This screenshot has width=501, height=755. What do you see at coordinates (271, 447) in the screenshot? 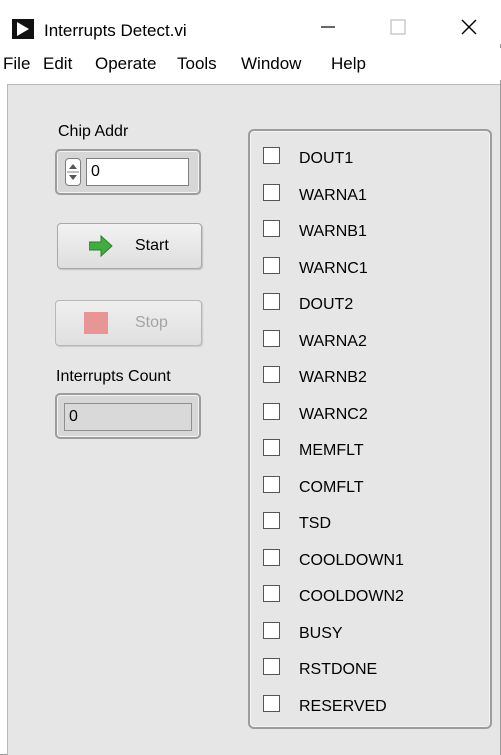
I see `checkbox-memflt` at bounding box center [271, 447].